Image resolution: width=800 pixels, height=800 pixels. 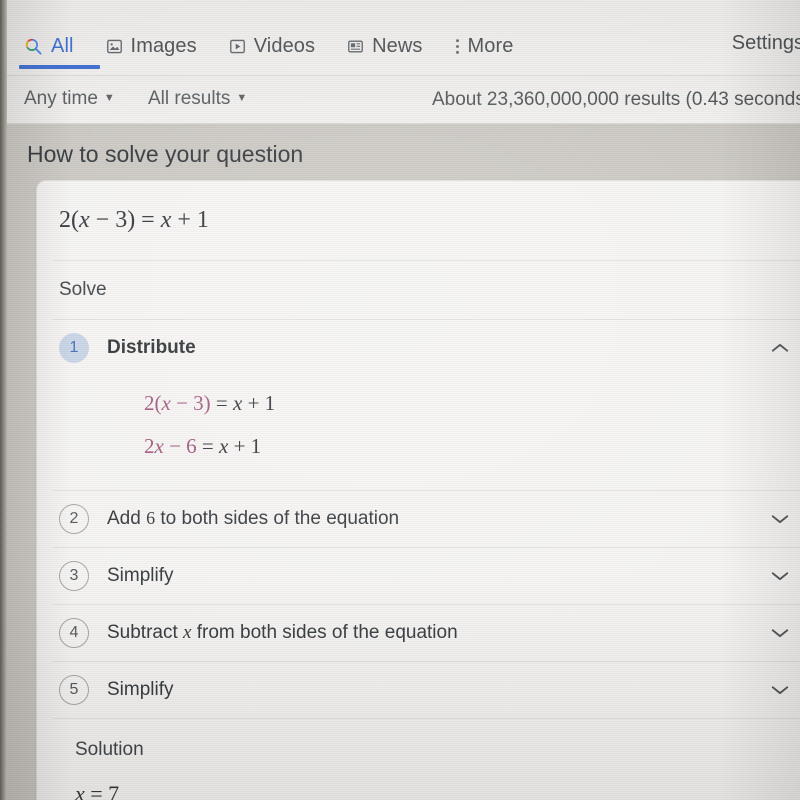 I want to click on step-2-number: 2, so click(x=74, y=519).